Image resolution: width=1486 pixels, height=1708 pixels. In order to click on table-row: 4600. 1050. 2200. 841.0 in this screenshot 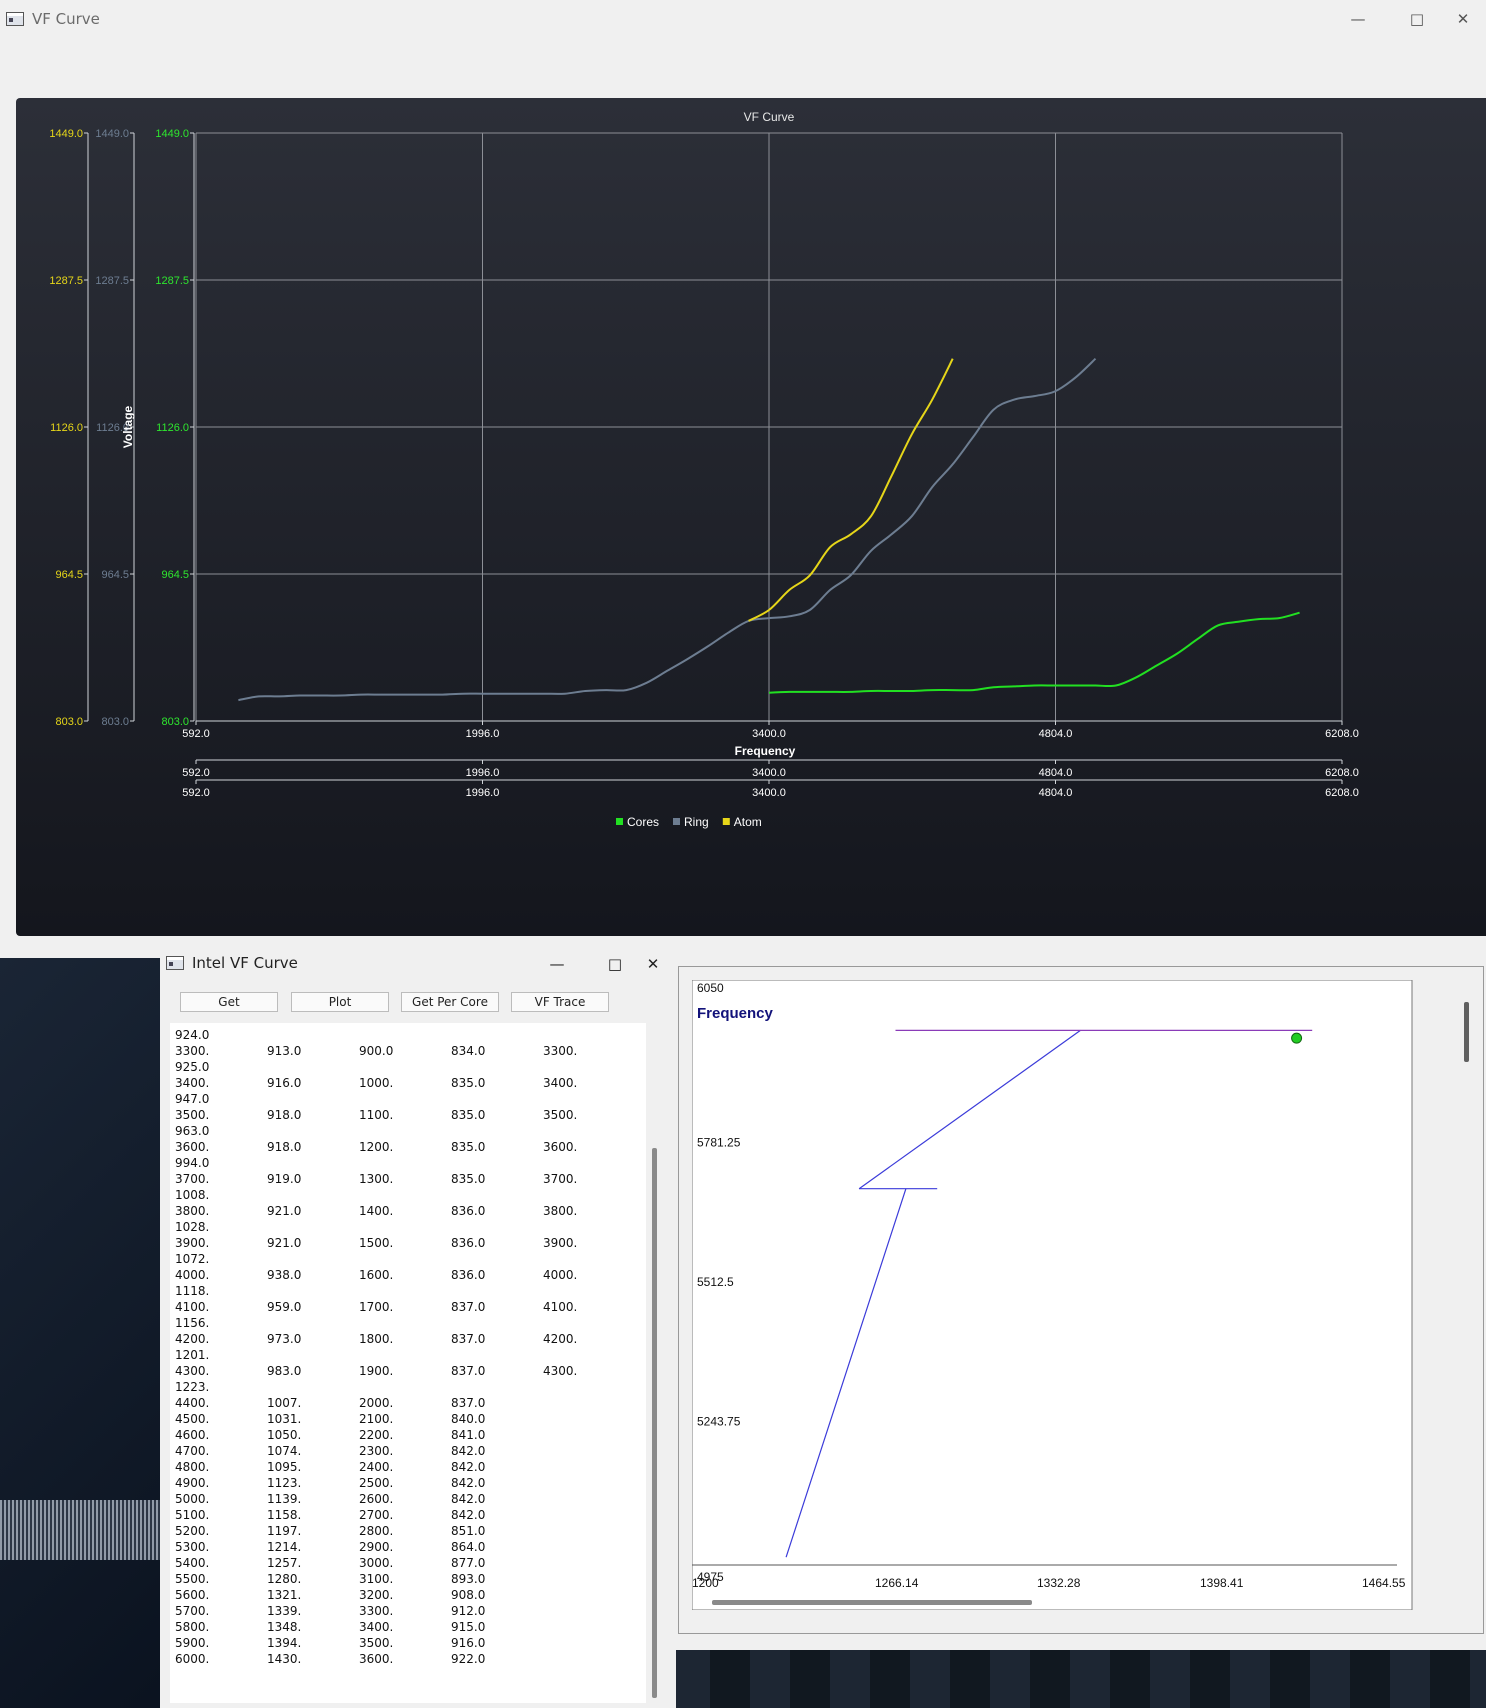, I will do `click(399, 1435)`.